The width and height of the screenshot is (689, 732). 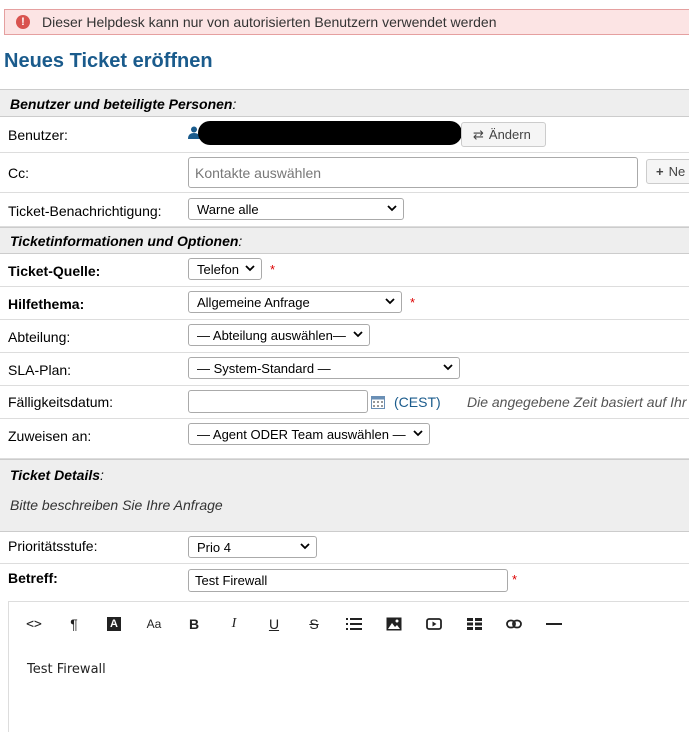 What do you see at coordinates (116, 505) in the screenshot?
I see `details-description: Bitte beschreiben Sie Ihre Anfrage` at bounding box center [116, 505].